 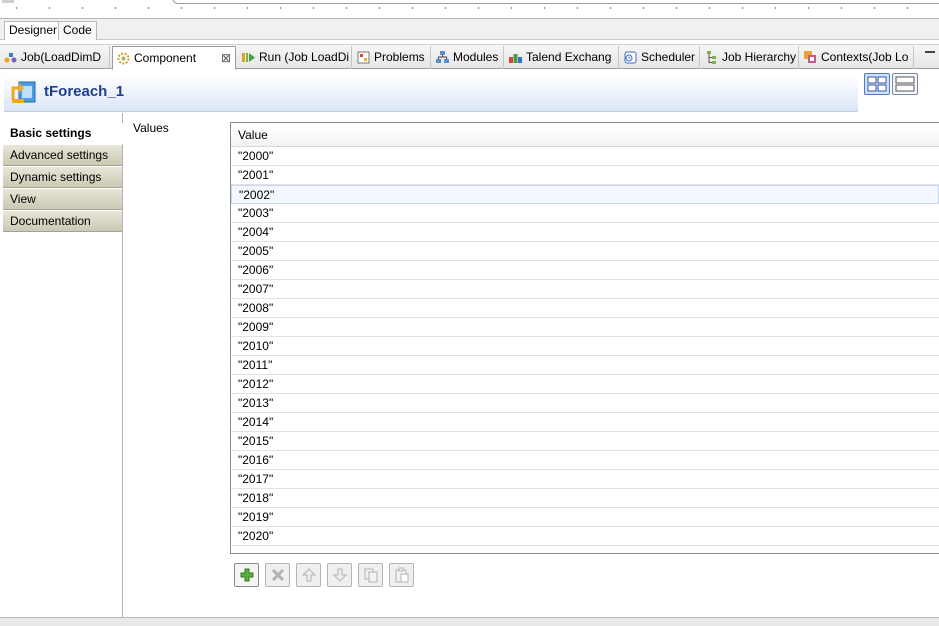 I want to click on tab-label: Talend Exchang, so click(x=569, y=57).